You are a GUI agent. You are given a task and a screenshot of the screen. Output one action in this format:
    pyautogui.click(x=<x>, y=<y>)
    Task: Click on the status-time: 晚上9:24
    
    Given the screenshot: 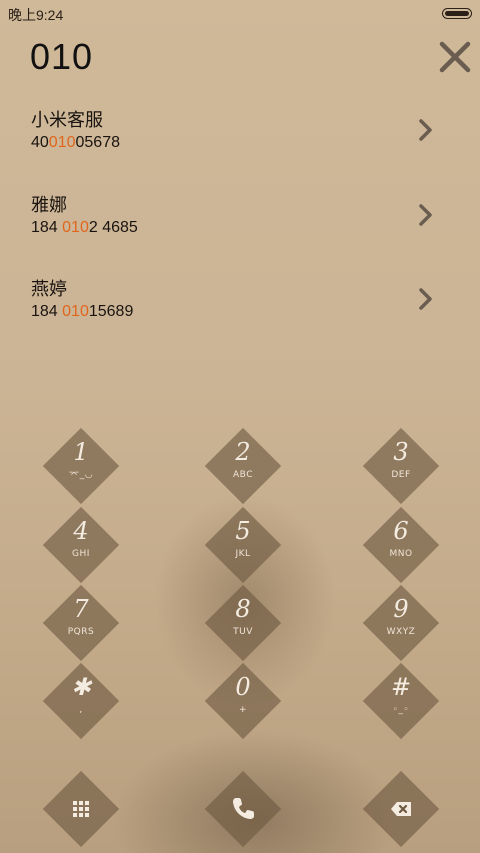 What is the action you would take?
    pyautogui.click(x=36, y=15)
    